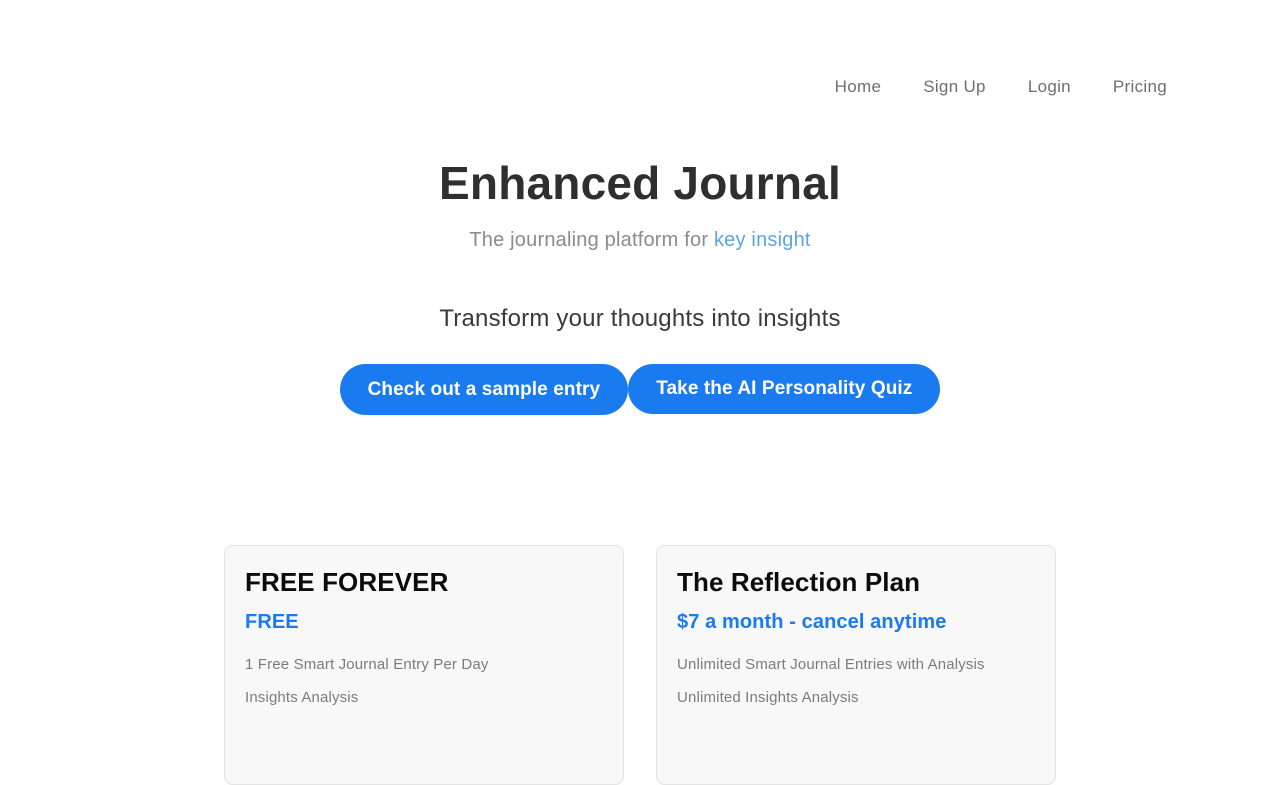 The width and height of the screenshot is (1280, 785). I want to click on plan-feature-item: Unlimited Insights Analysis, so click(768, 697).